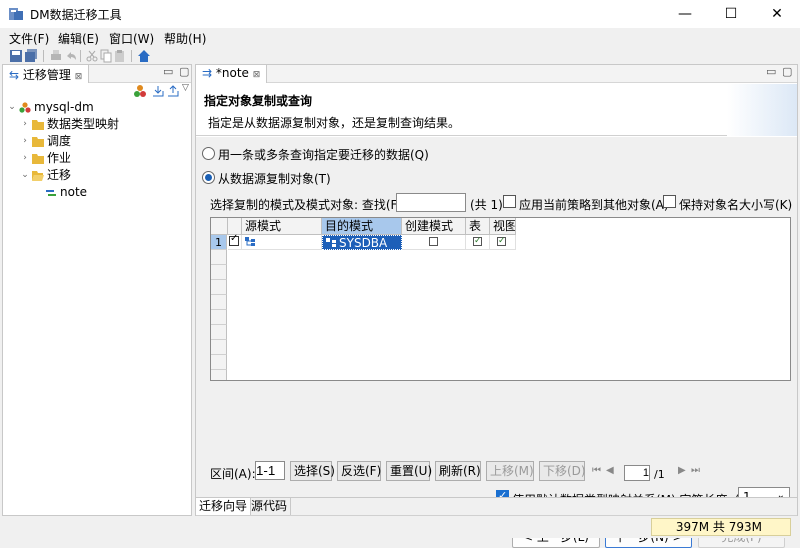  Describe the element at coordinates (787, 71) in the screenshot. I see `maximize-editor-icon: ▢` at that location.